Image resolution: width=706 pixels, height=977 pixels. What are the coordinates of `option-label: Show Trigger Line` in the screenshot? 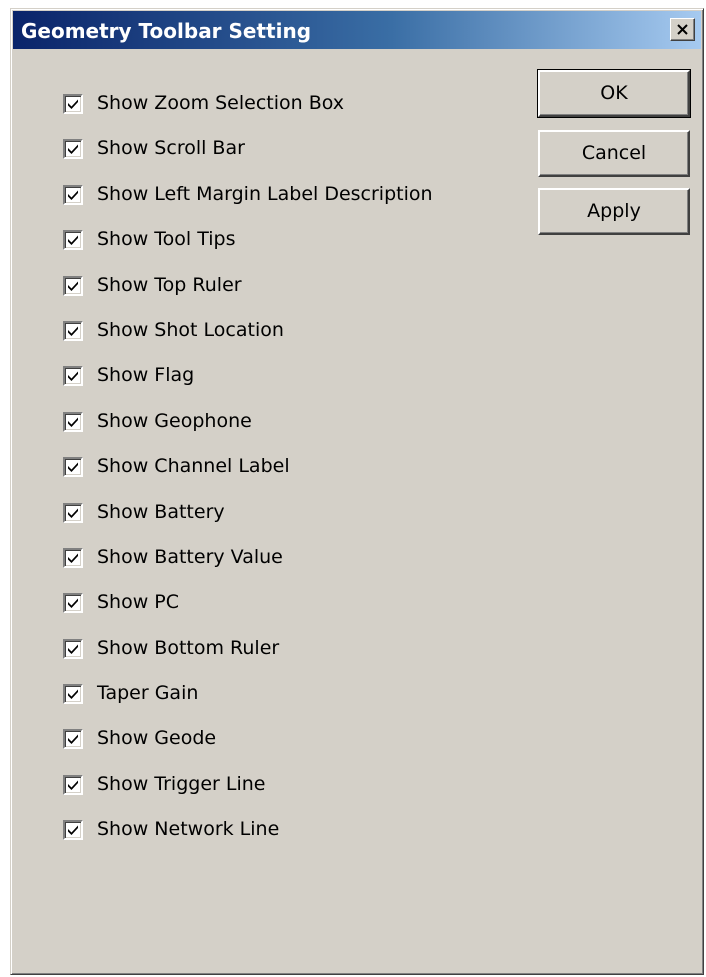 It's located at (181, 783).